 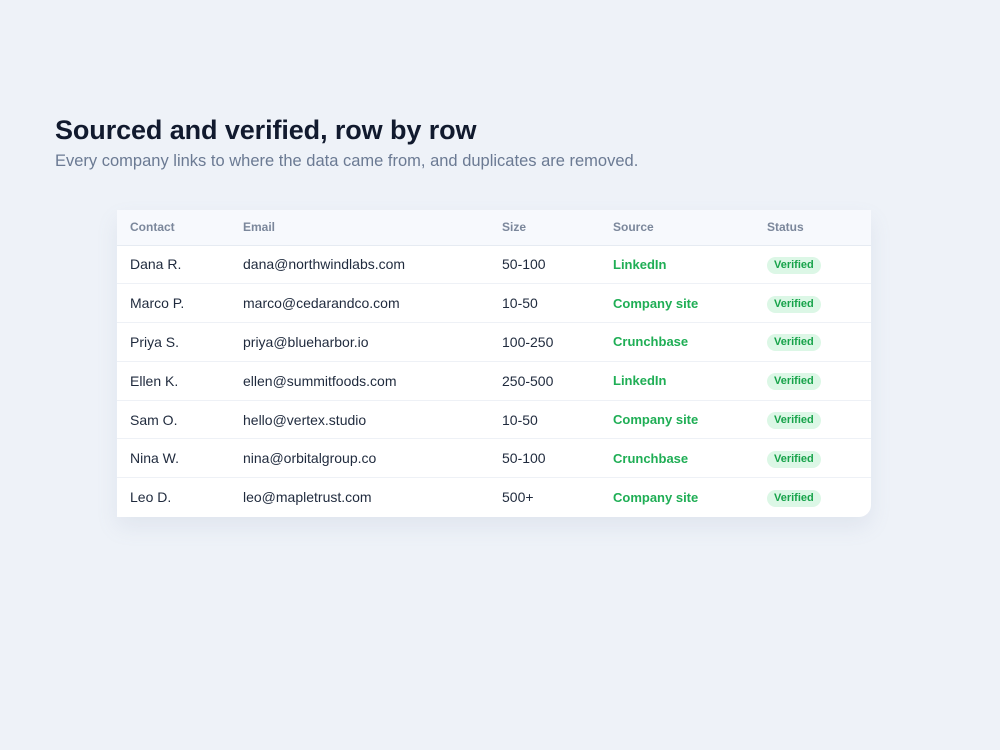 I want to click on contact-cell: Marco P., so click(x=173, y=303).